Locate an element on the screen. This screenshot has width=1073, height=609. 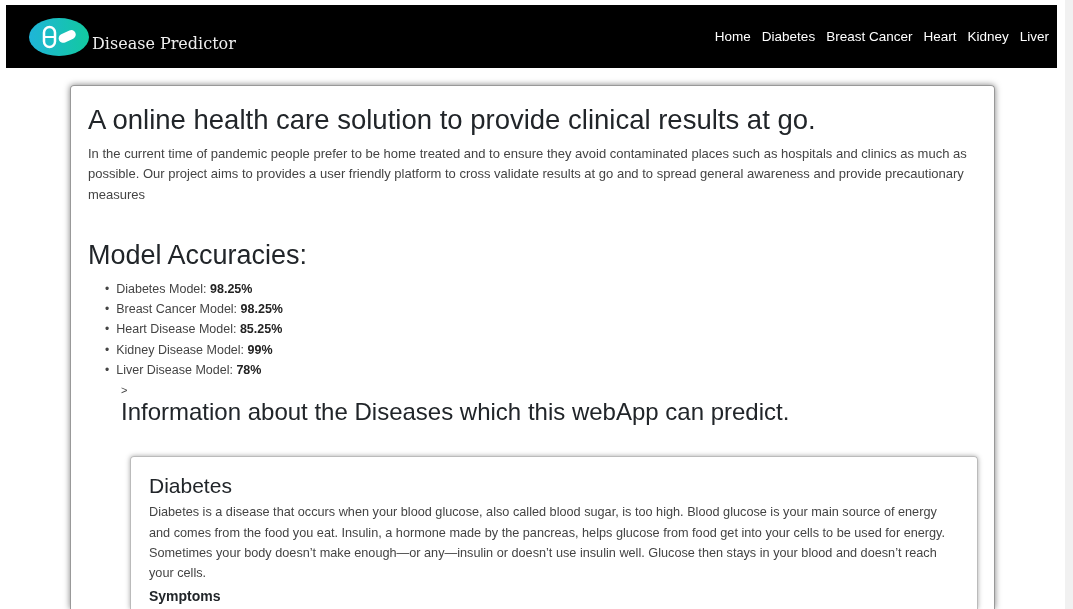
nav-link: Diabetes is located at coordinates (788, 36).